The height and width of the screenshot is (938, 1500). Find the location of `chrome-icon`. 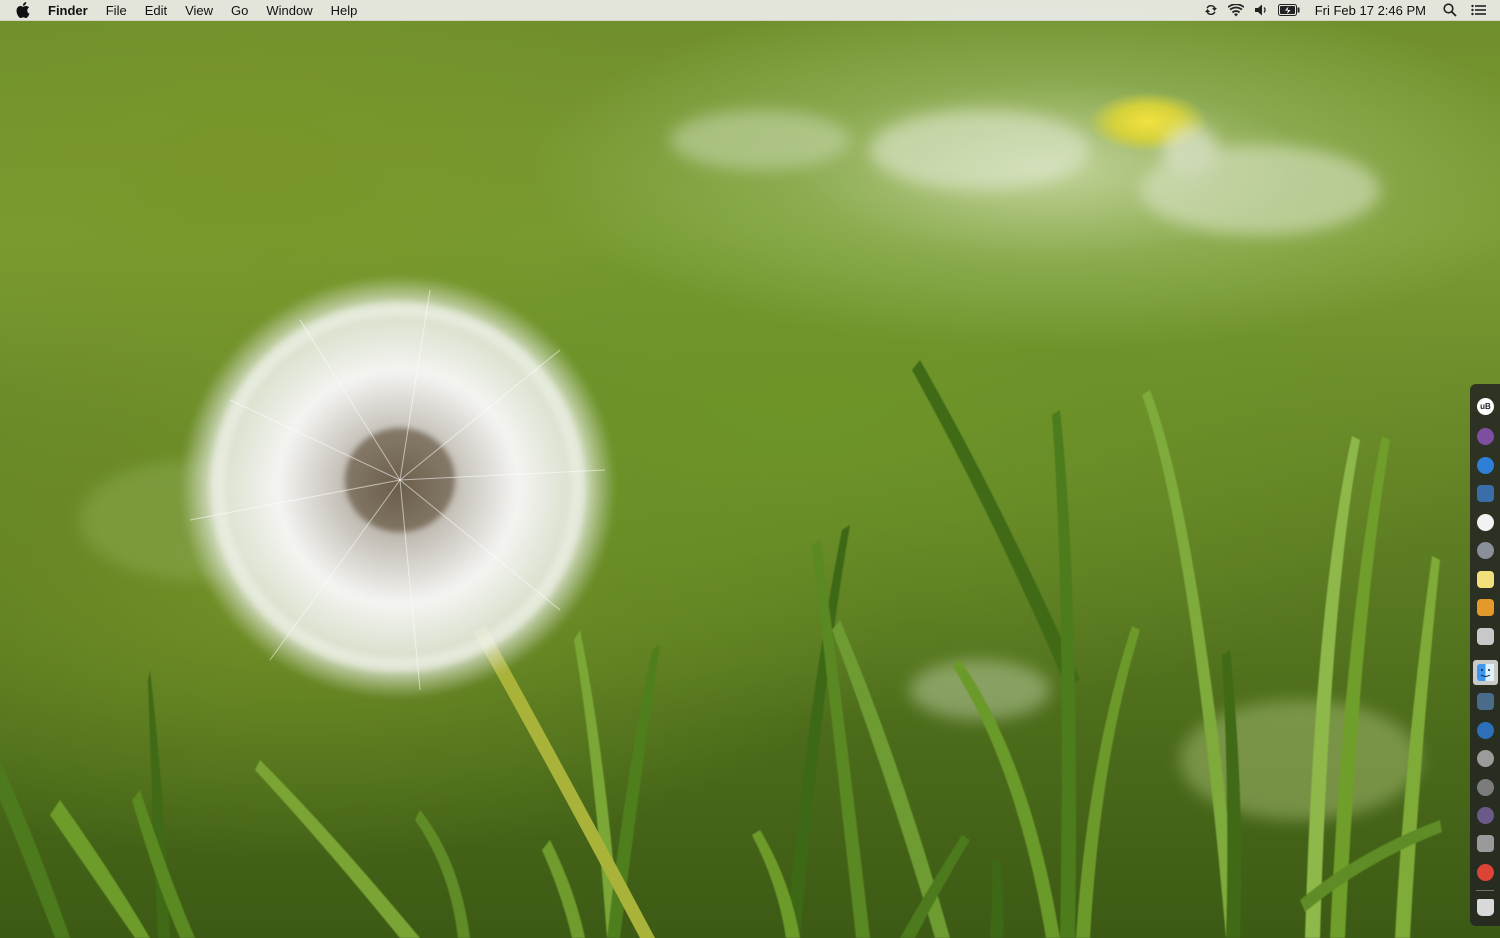

chrome-icon is located at coordinates (1485, 872).